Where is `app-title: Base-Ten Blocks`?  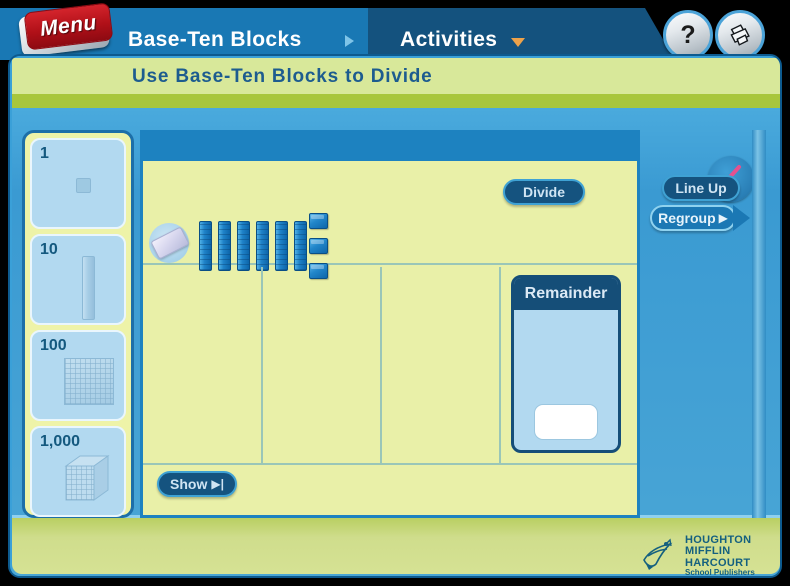 app-title: Base-Ten Blocks is located at coordinates (215, 39).